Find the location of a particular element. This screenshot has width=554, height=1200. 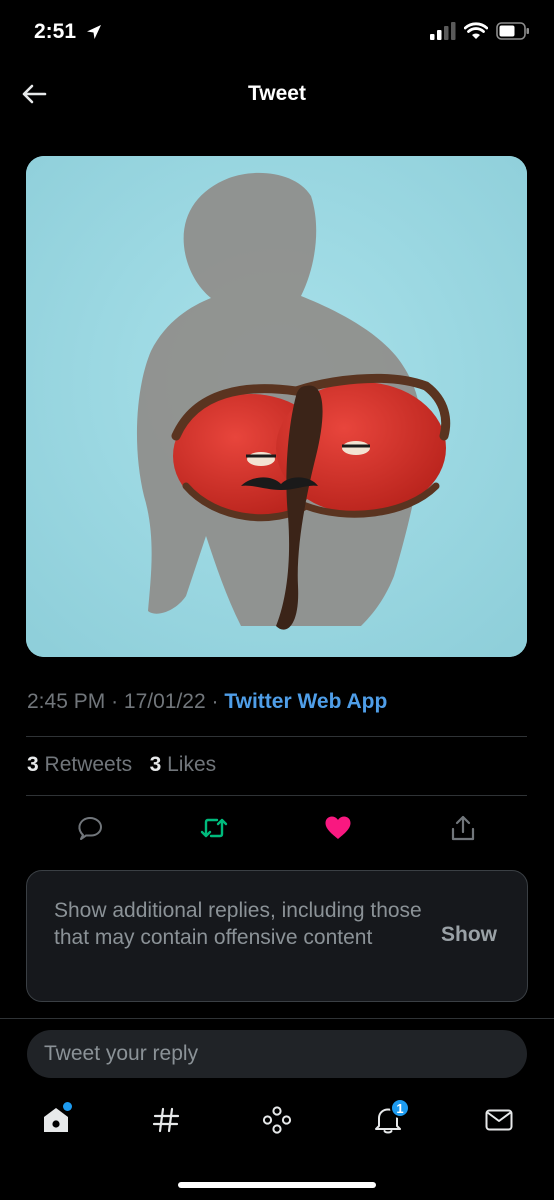

retweets-label: Retweets is located at coordinates (89, 764).